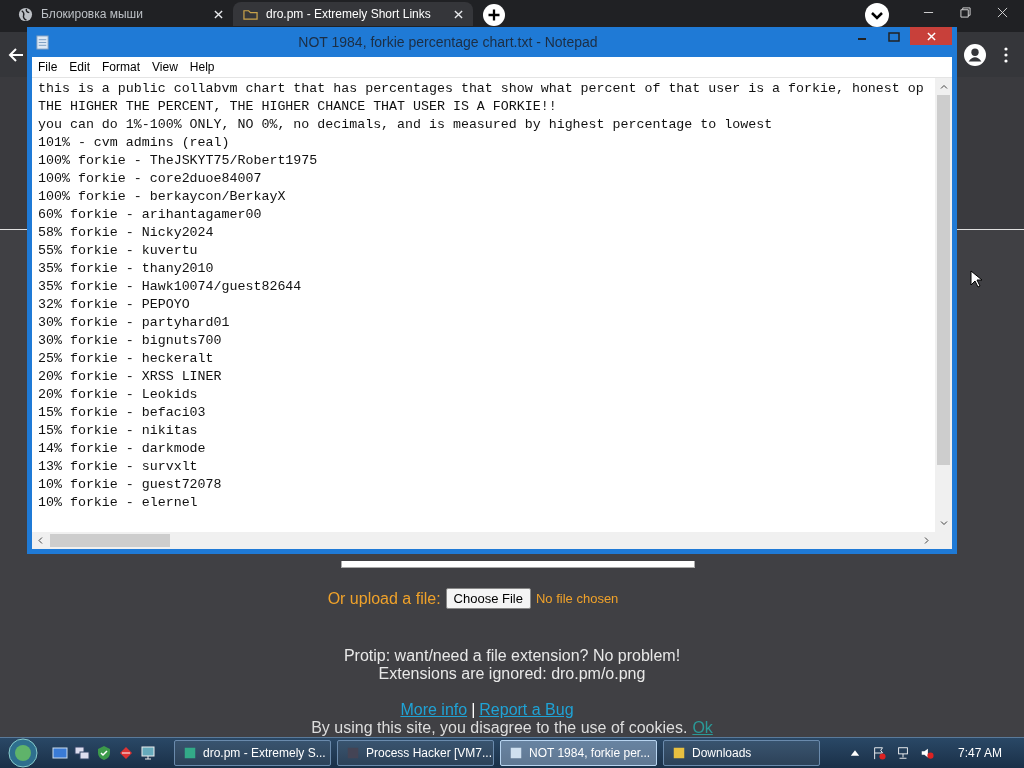 Image resolution: width=1024 pixels, height=768 pixels. I want to click on menu-item: File, so click(48, 67).